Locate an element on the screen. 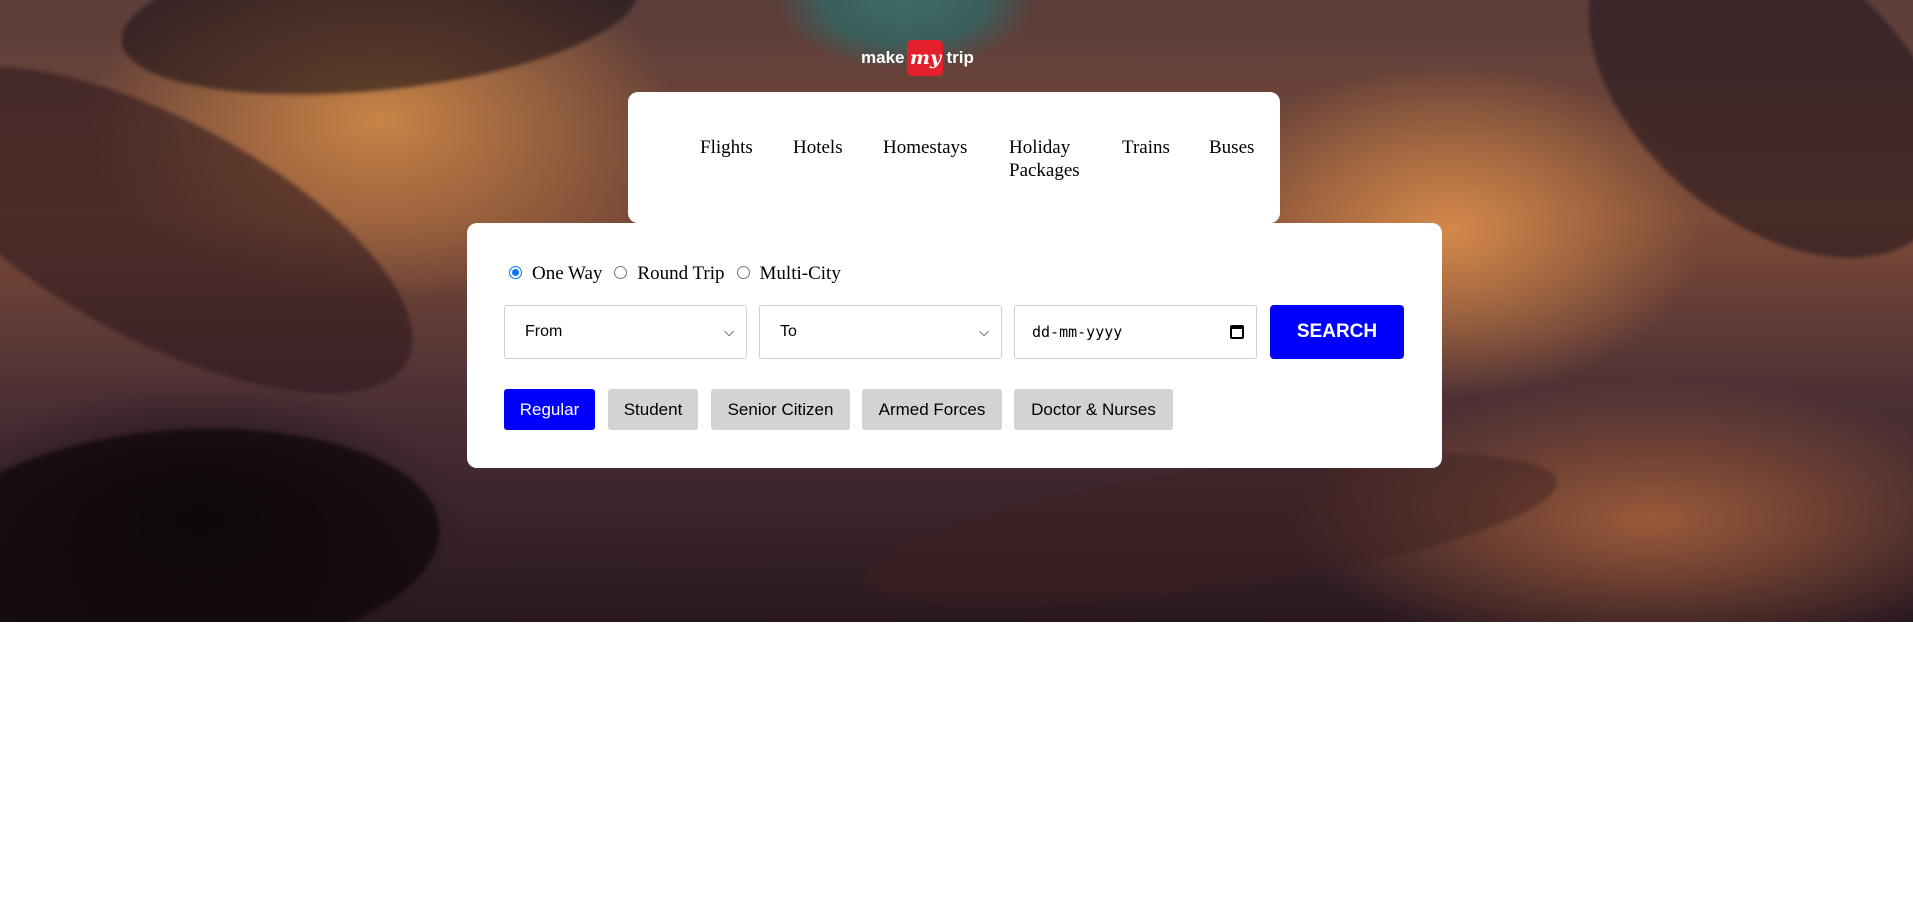  trip-type-group: One Way Round Trip Multi-City is located at coordinates (681, 274).